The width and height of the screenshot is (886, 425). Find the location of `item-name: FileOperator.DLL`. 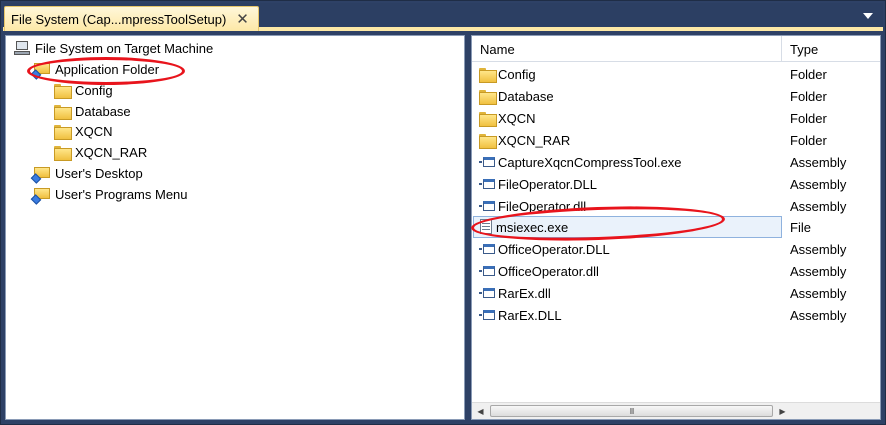

item-name: FileOperator.DLL is located at coordinates (547, 184).